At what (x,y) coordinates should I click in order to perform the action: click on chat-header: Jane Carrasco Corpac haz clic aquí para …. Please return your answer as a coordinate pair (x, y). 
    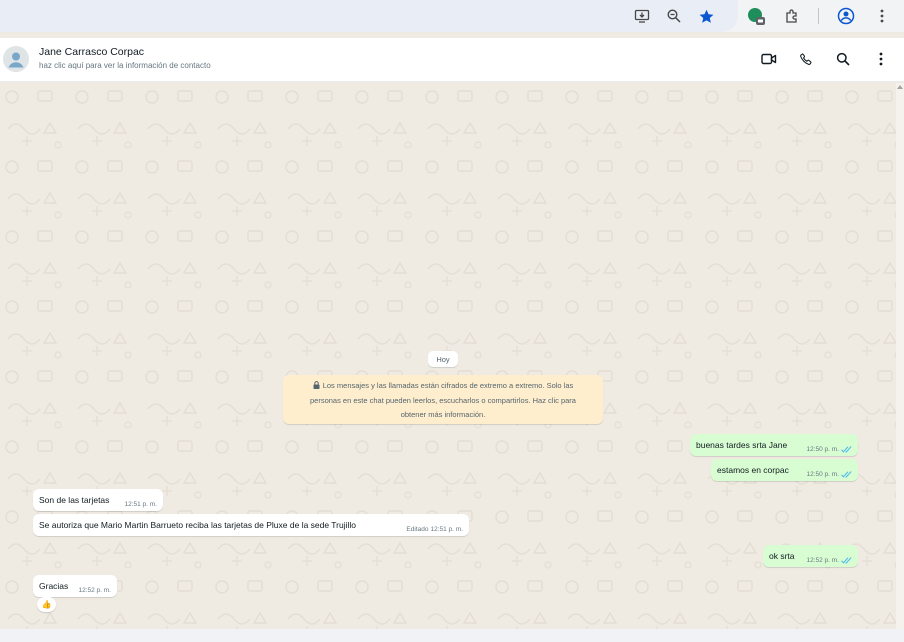
    Looking at the image, I should click on (452, 60).